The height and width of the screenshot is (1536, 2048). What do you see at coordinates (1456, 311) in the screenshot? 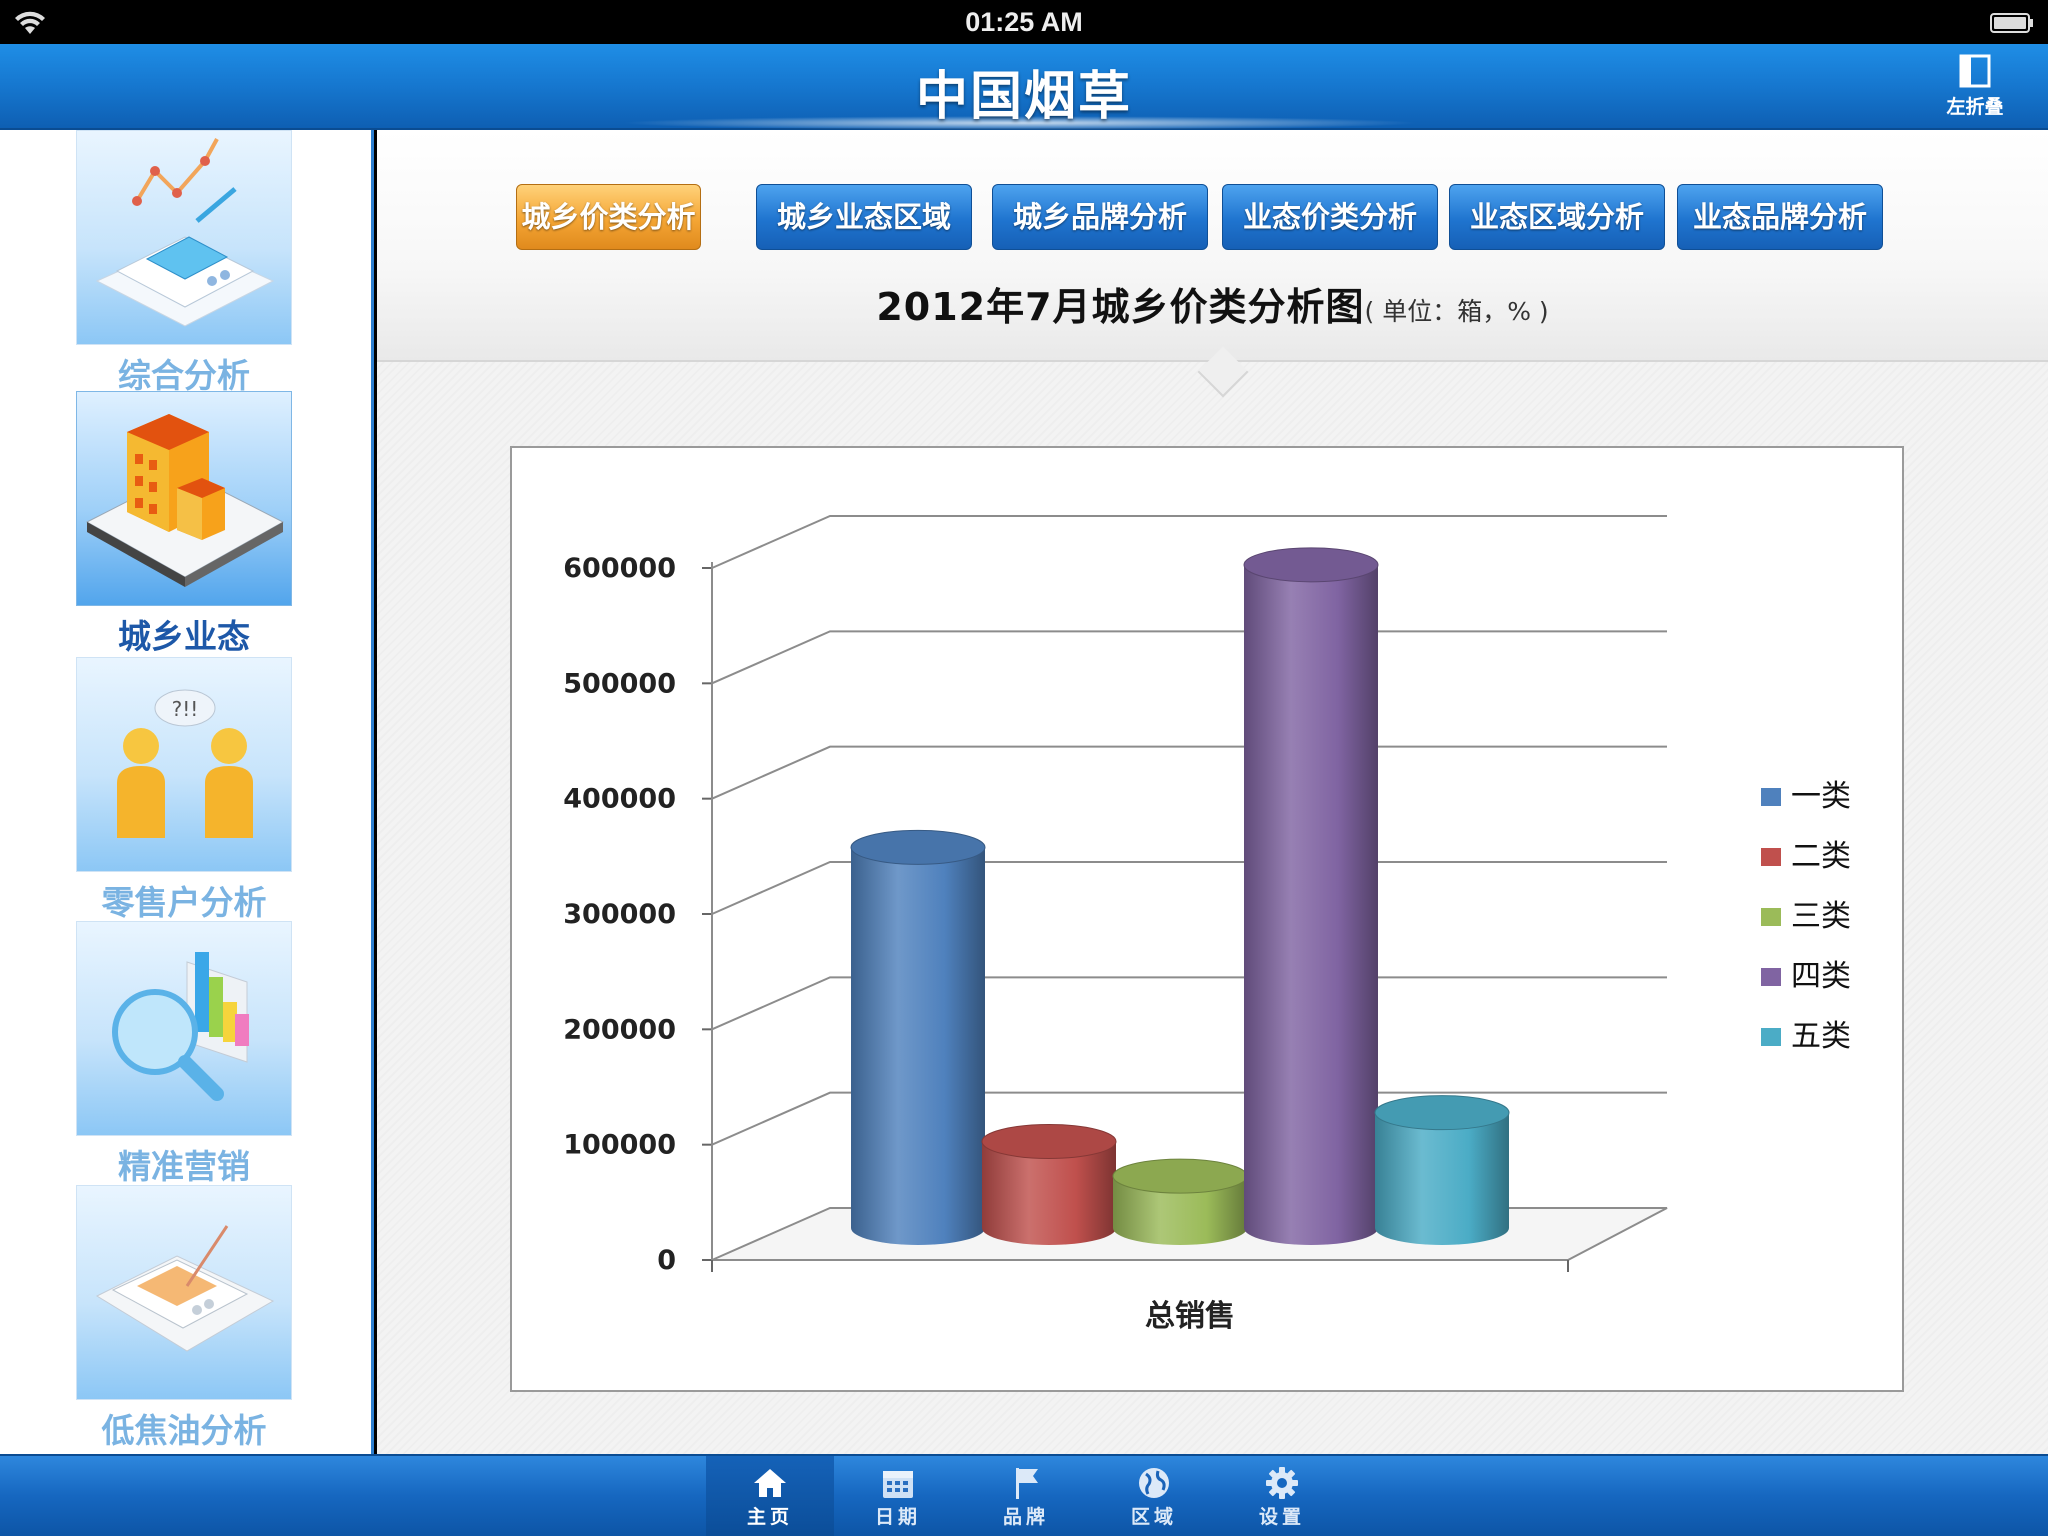
I see `chart-title-unit: ( 单位：箱，% )` at bounding box center [1456, 311].